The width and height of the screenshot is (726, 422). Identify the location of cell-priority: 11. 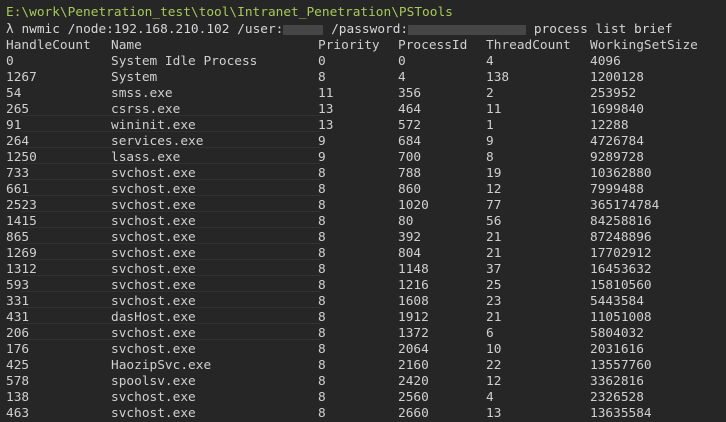
(326, 93).